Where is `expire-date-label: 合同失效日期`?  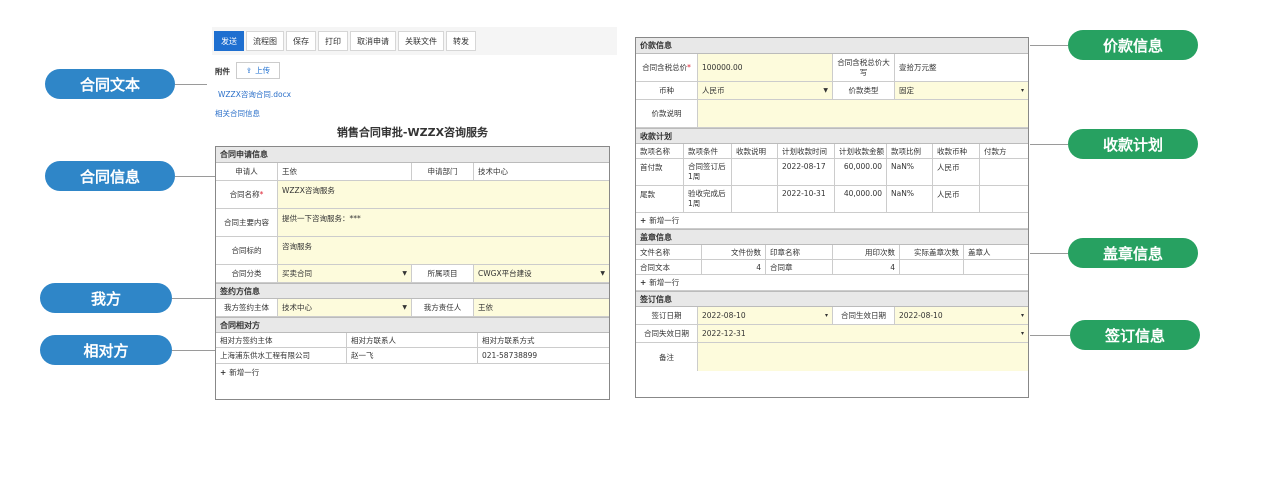 expire-date-label: 合同失效日期 is located at coordinates (667, 333).